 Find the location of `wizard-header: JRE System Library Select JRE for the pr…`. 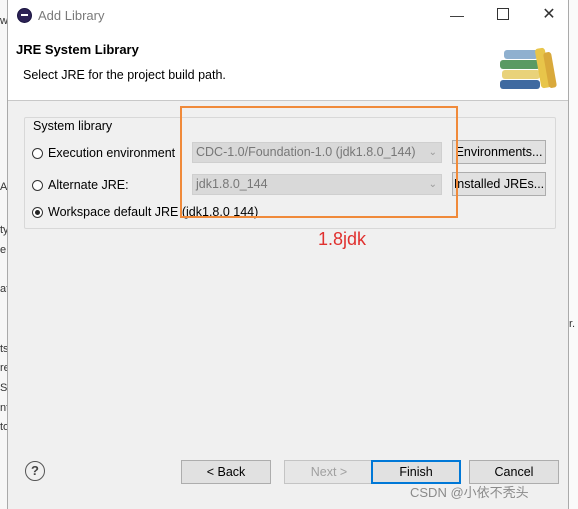

wizard-header: JRE System Library Select JRE for the pr… is located at coordinates (288, 65).